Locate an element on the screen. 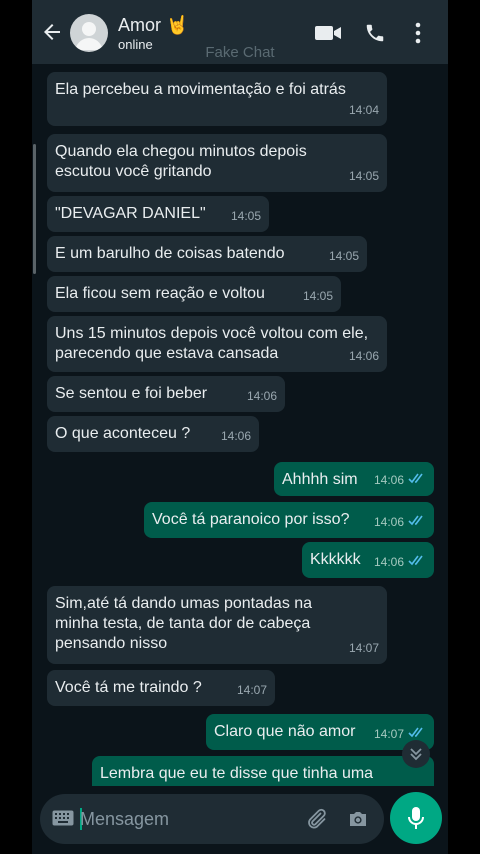 Image resolution: width=480 pixels, height=854 pixels. message-text: Ela percebeu a movimentação e foi atrás is located at coordinates (200, 89).